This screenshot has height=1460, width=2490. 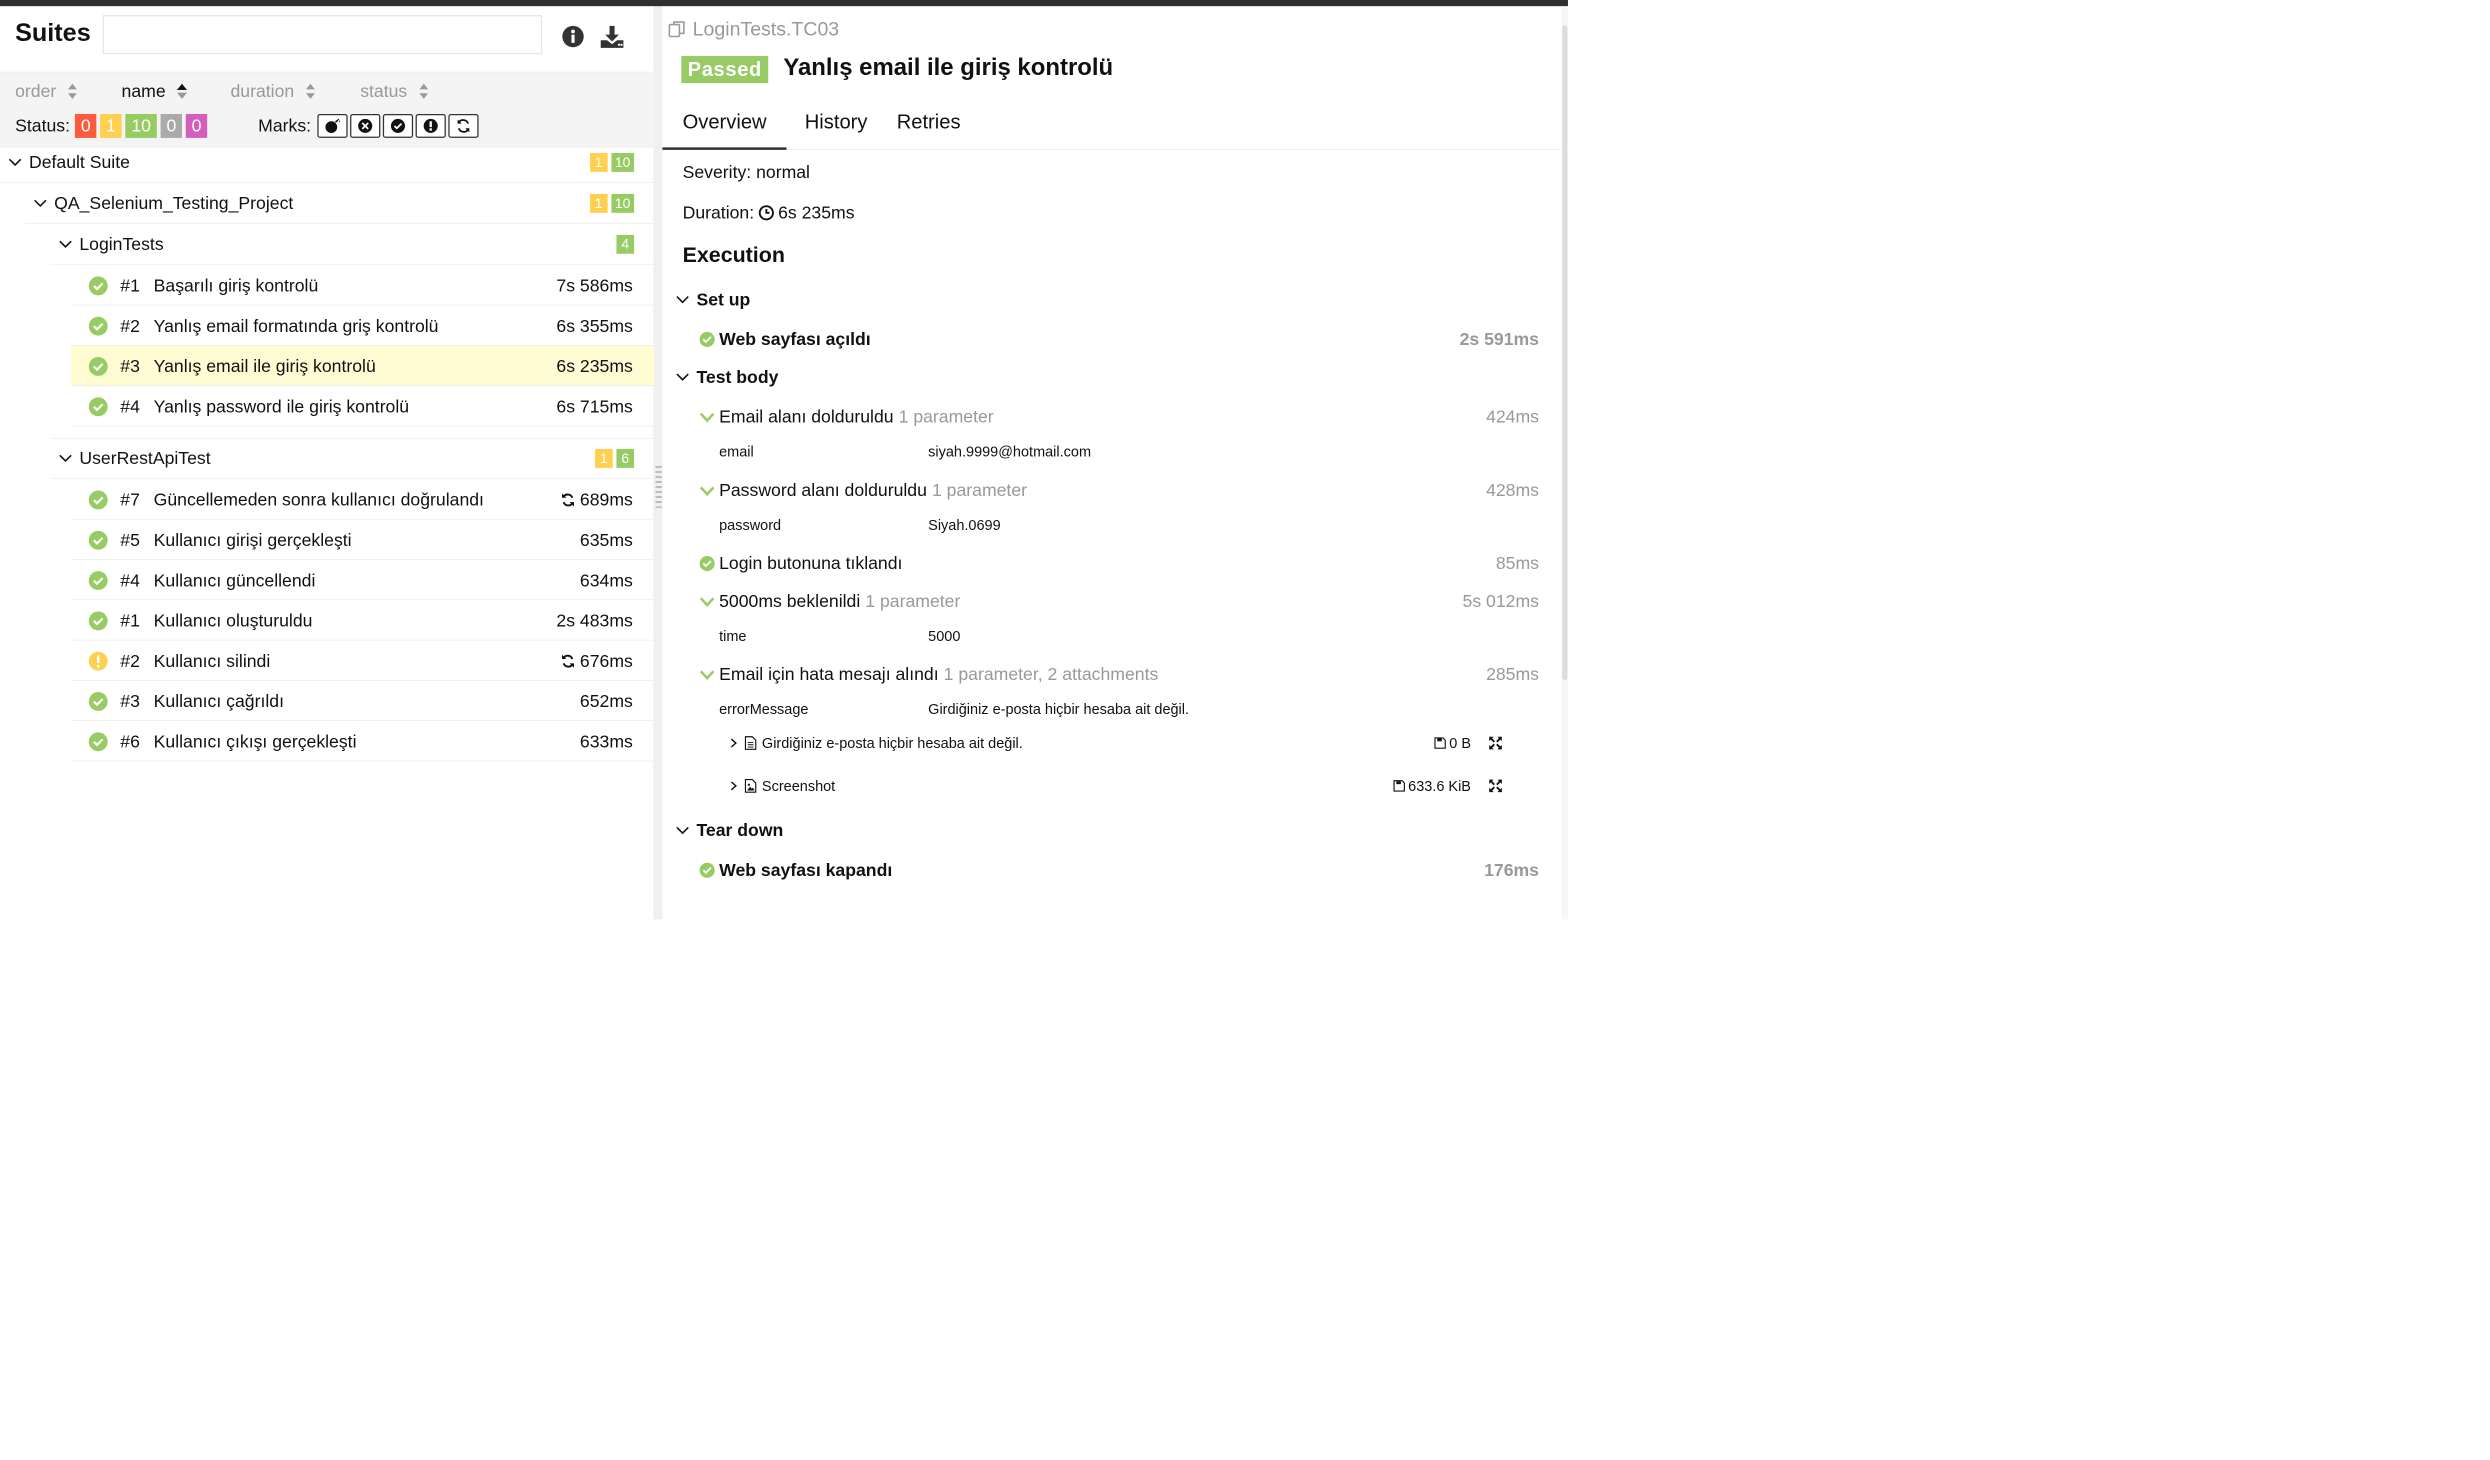 What do you see at coordinates (811, 563) in the screenshot?
I see `step-name: Login butonuna tıklandı` at bounding box center [811, 563].